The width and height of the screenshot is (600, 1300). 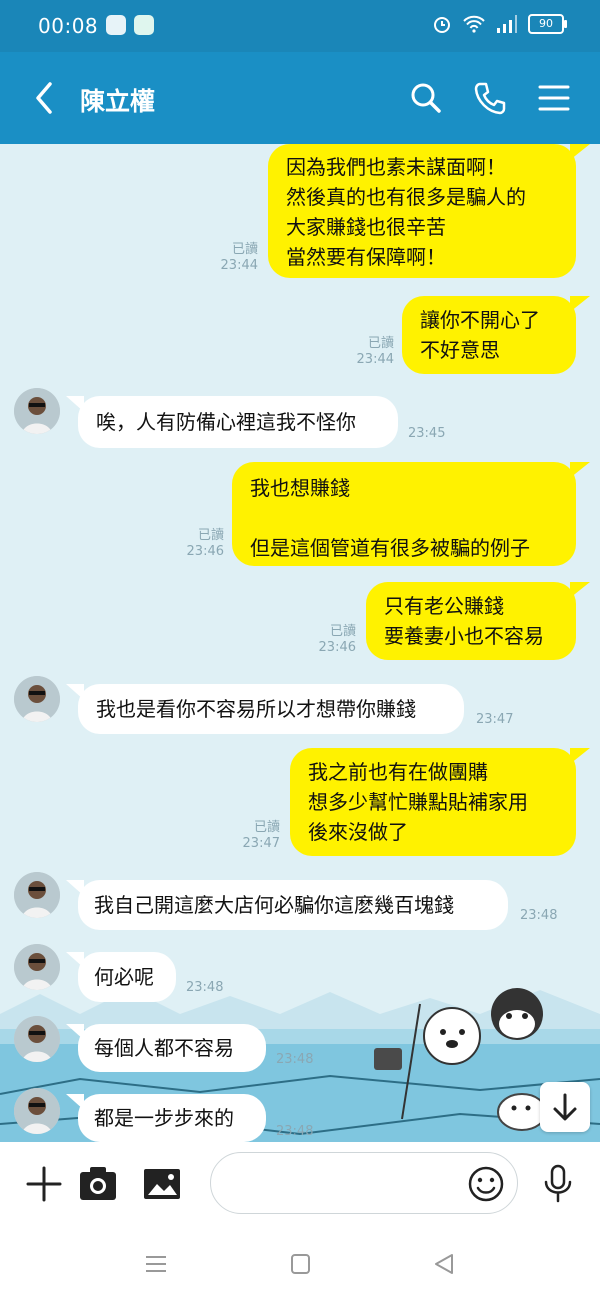 I want to click on scroll-down-button, so click(x=565, y=1107).